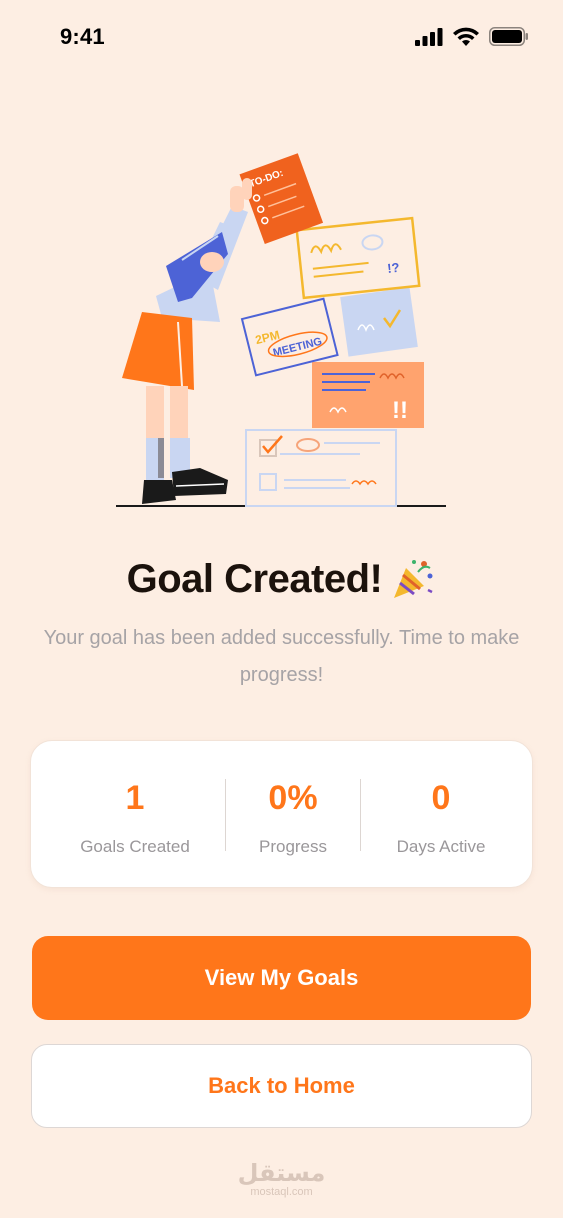 This screenshot has height=1218, width=563. I want to click on battery-icon, so click(508, 36).